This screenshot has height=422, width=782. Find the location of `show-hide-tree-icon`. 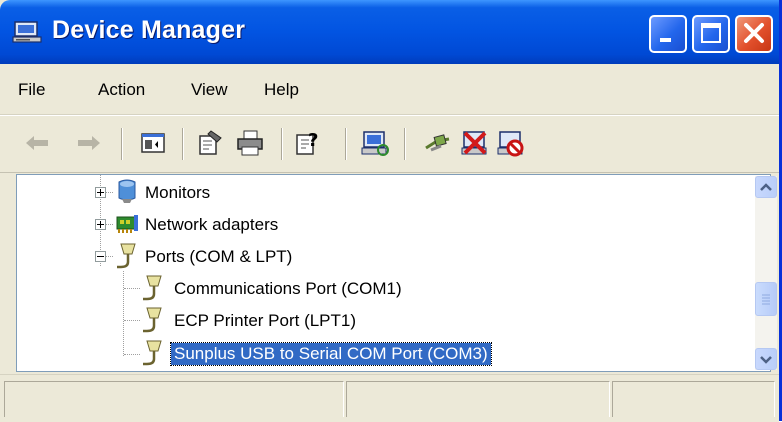

show-hide-tree-icon is located at coordinates (153, 143).